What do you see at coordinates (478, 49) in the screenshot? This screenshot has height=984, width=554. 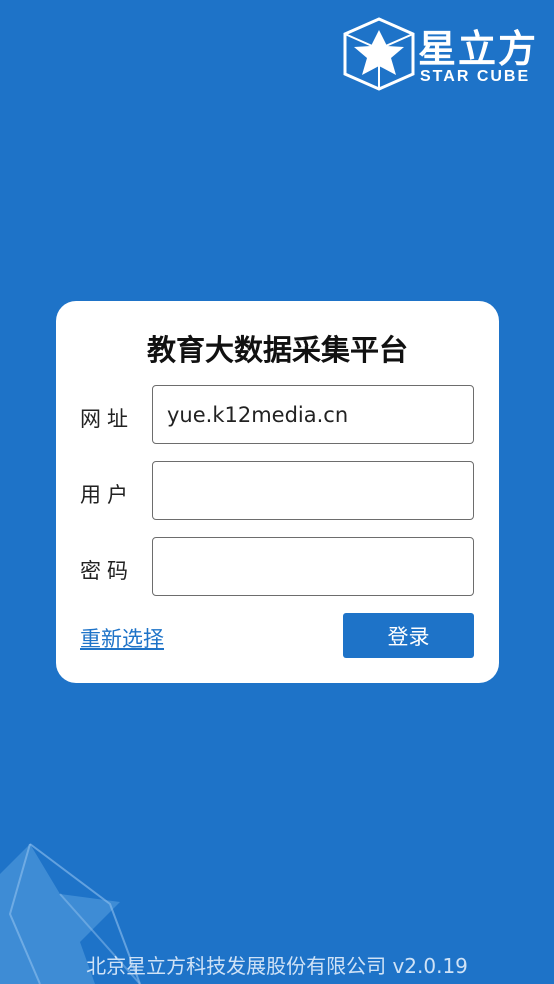 I see `brand-name: 星立方` at bounding box center [478, 49].